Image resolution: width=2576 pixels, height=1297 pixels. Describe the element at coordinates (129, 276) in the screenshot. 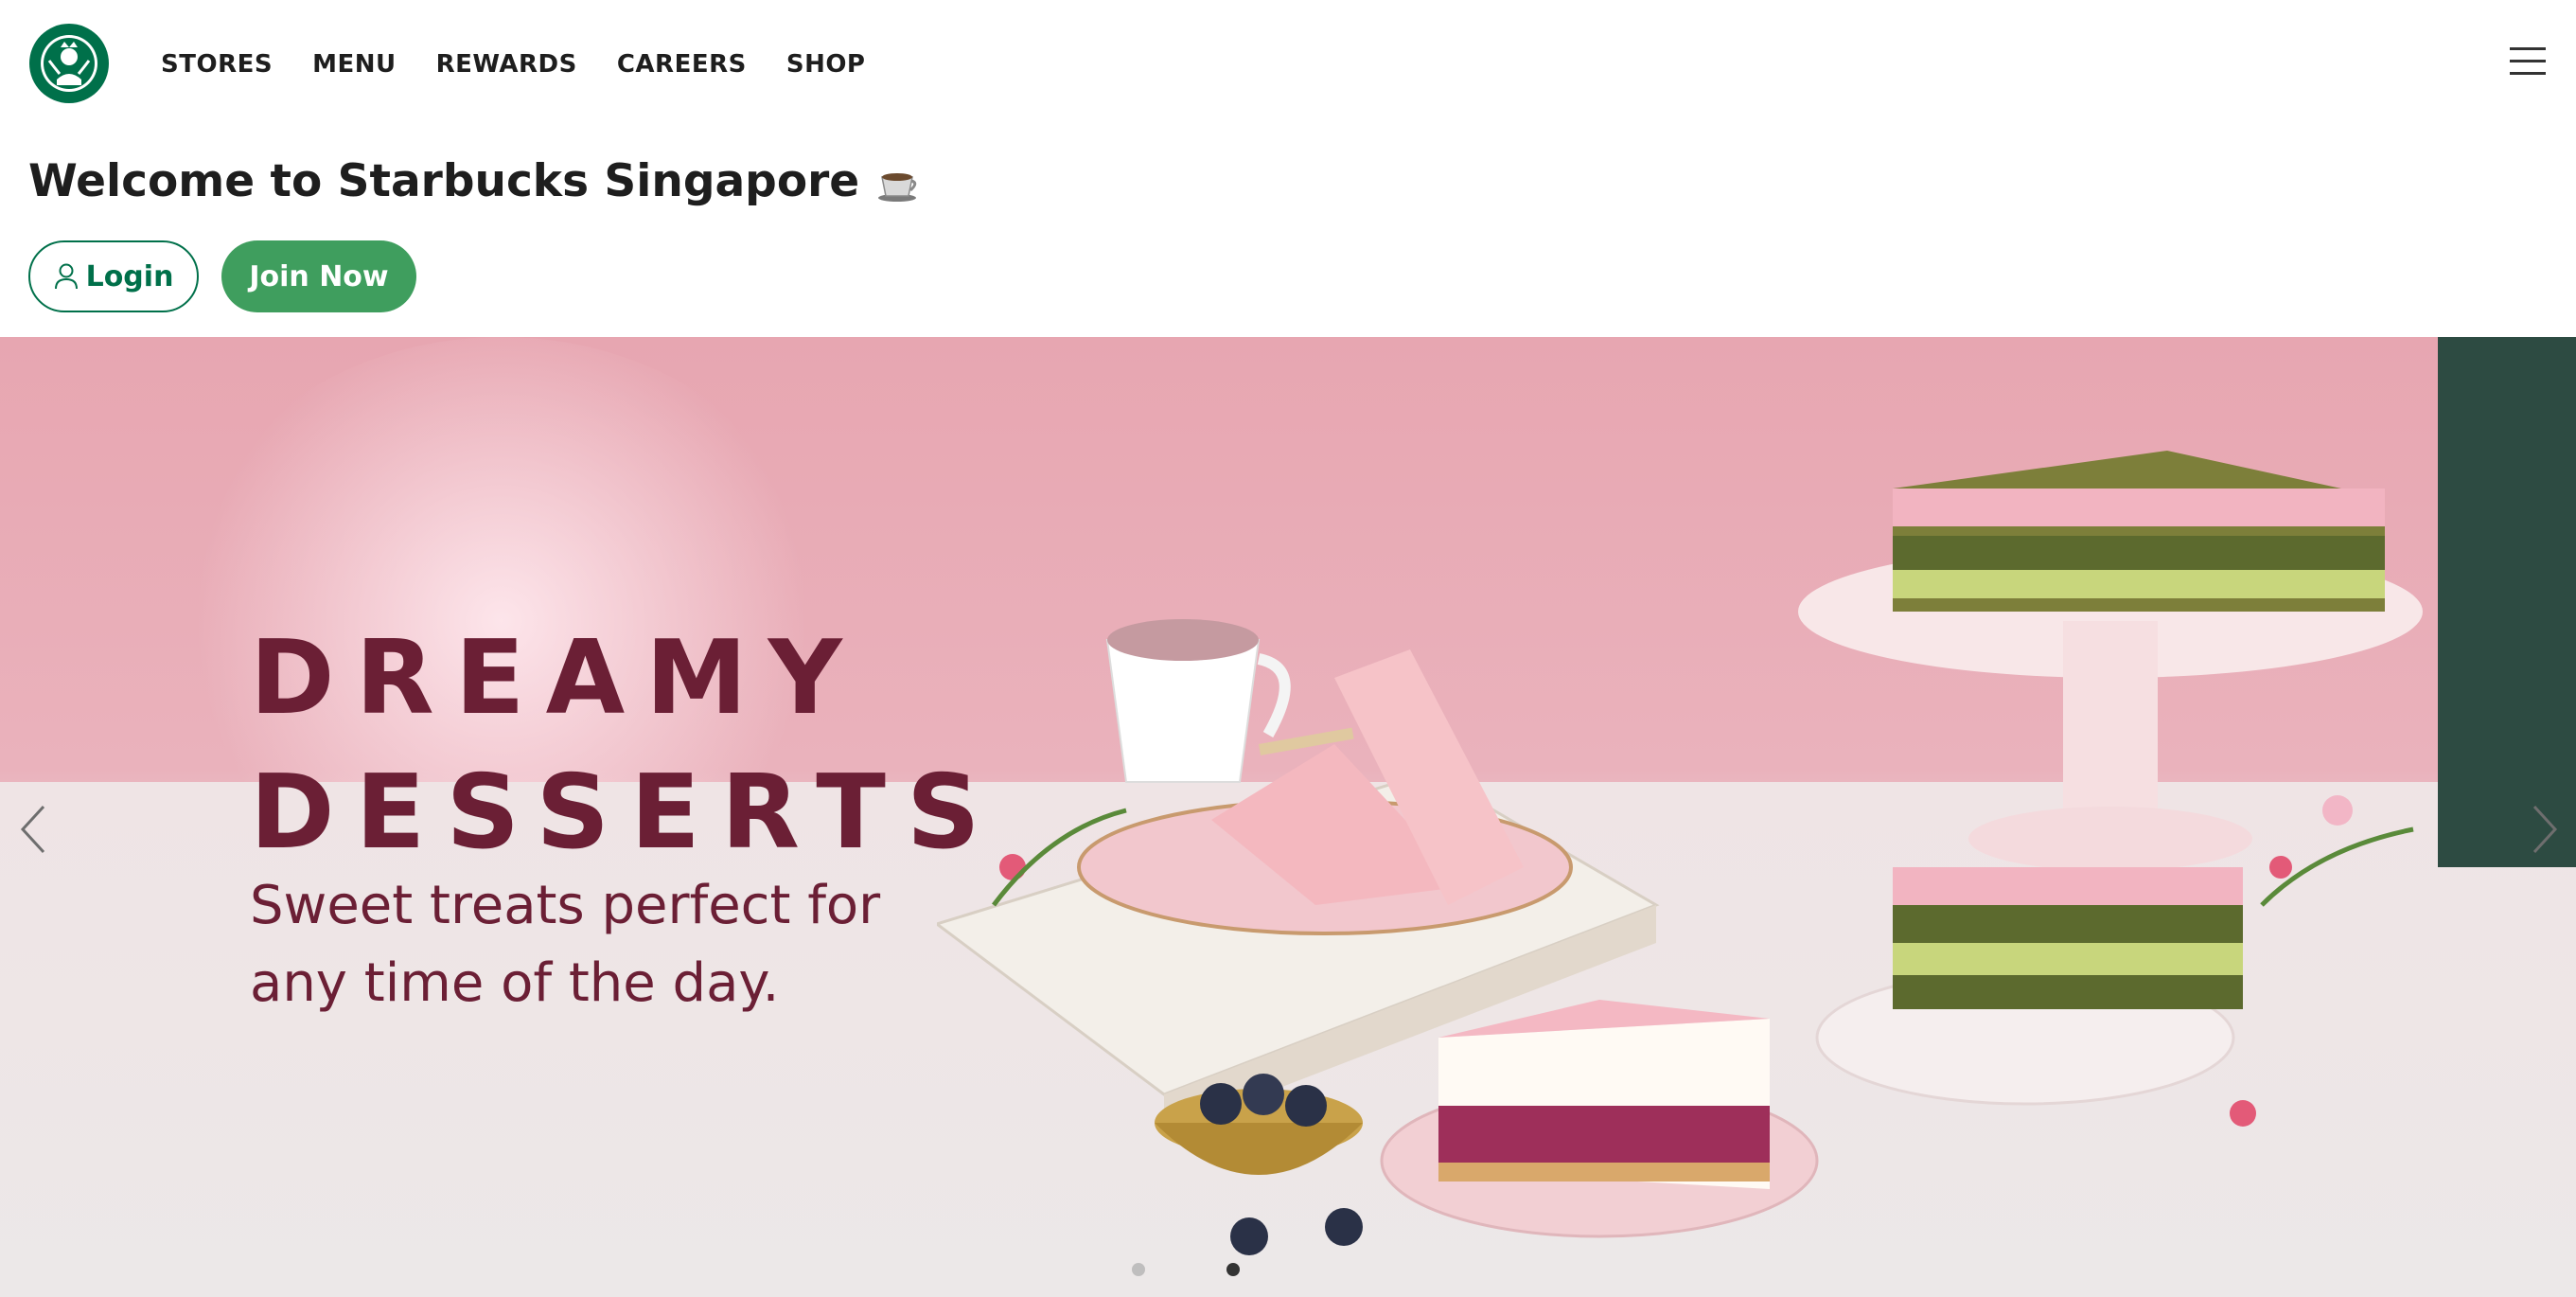

I see `login-label: Login` at that location.